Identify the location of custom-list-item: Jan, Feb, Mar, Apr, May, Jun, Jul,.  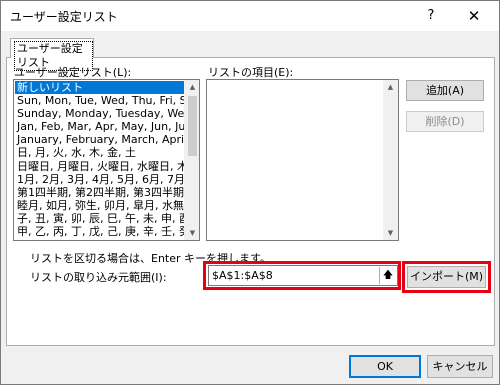
(100, 126).